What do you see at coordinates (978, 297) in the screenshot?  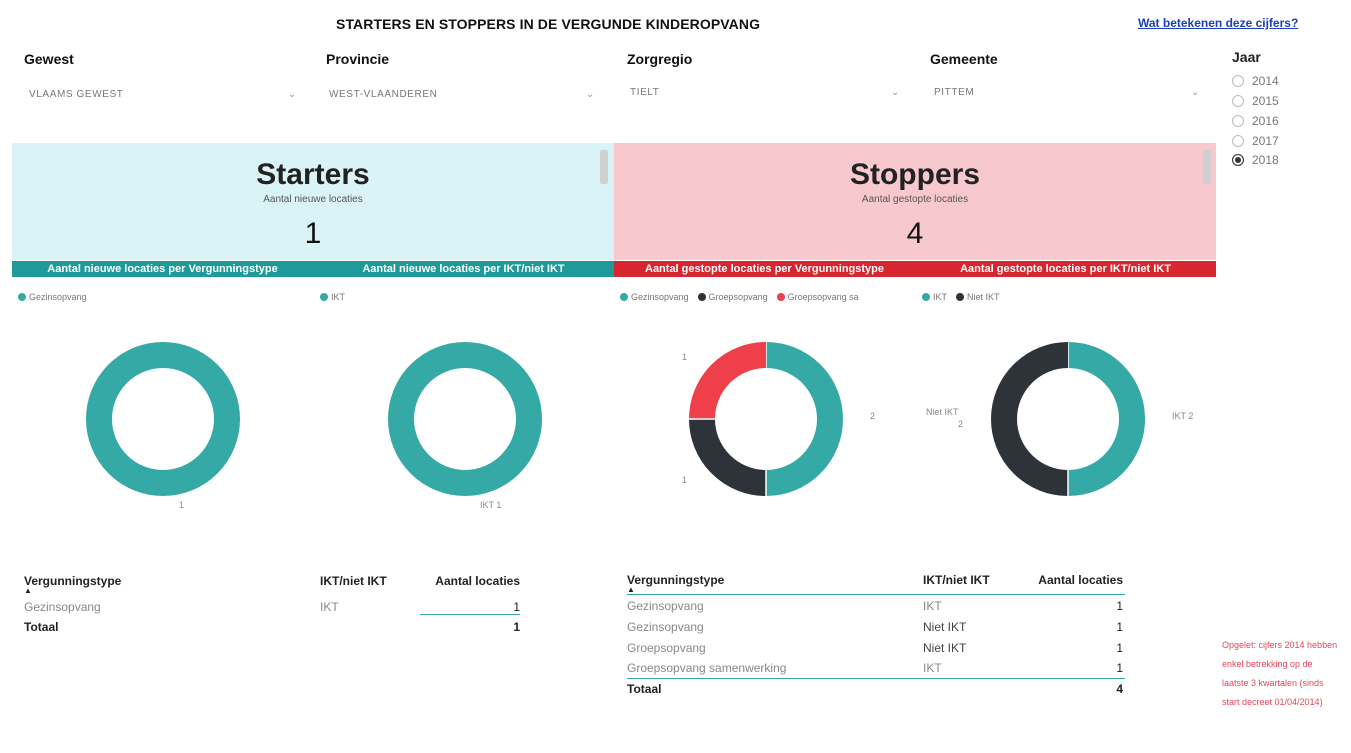 I see `legend-item: Niet IKT` at bounding box center [978, 297].